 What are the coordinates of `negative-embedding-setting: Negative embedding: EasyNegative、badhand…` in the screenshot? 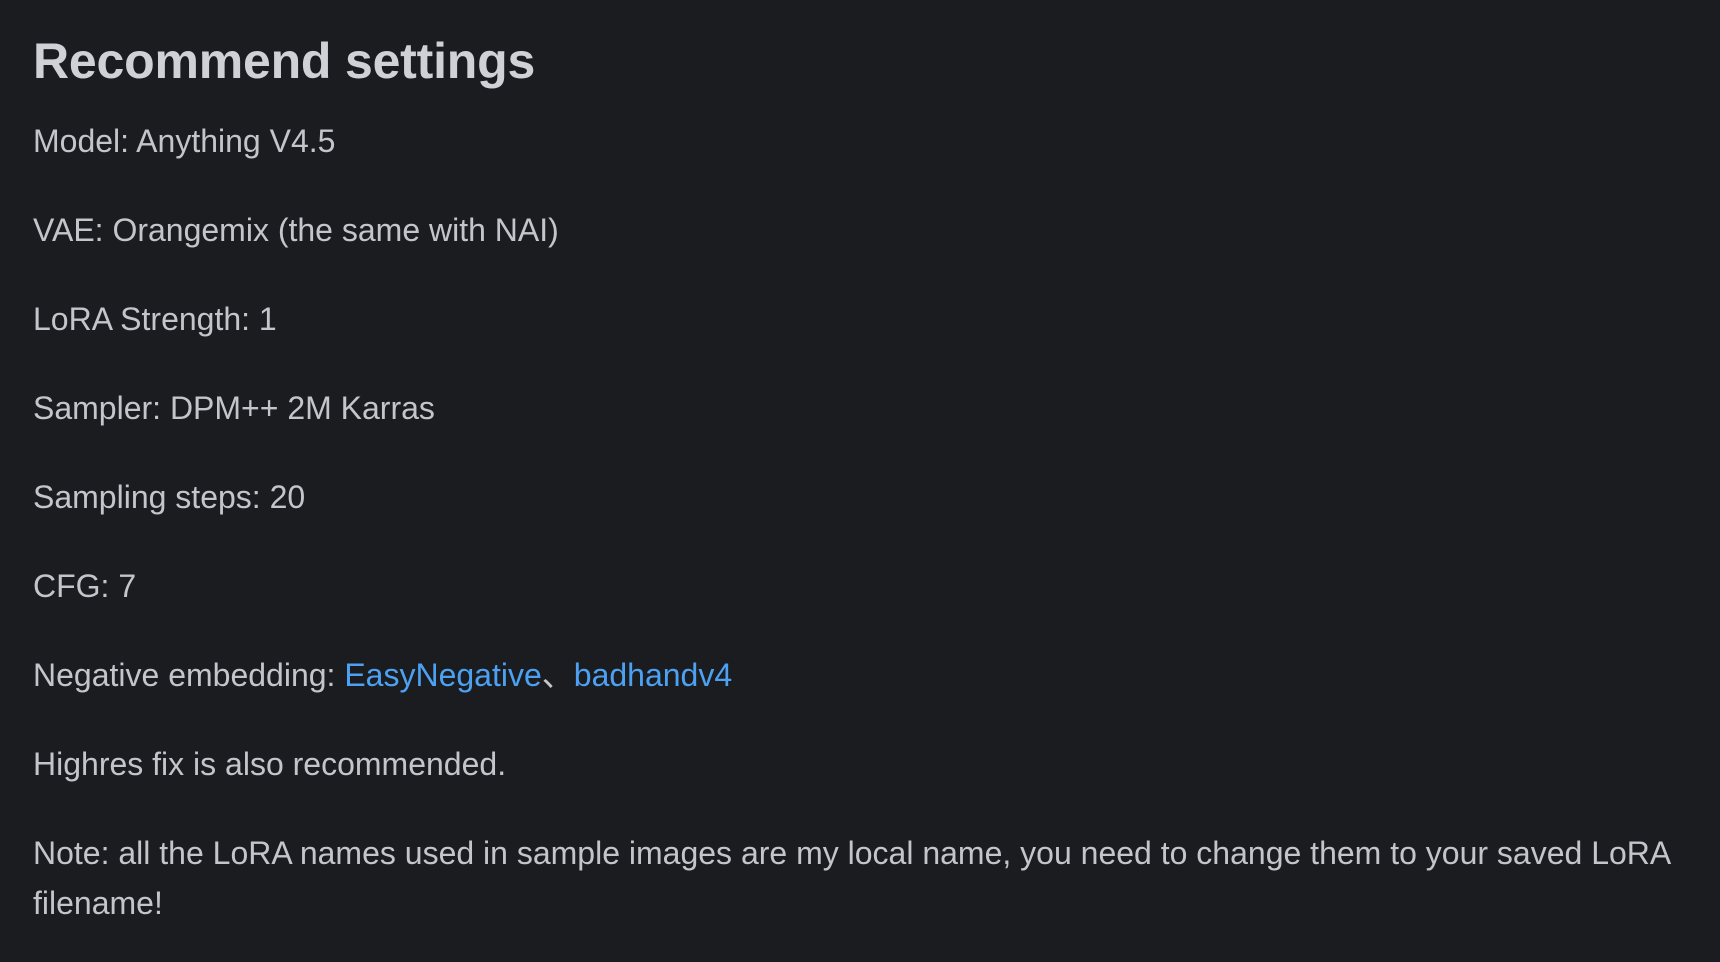 It's located at (859, 675).